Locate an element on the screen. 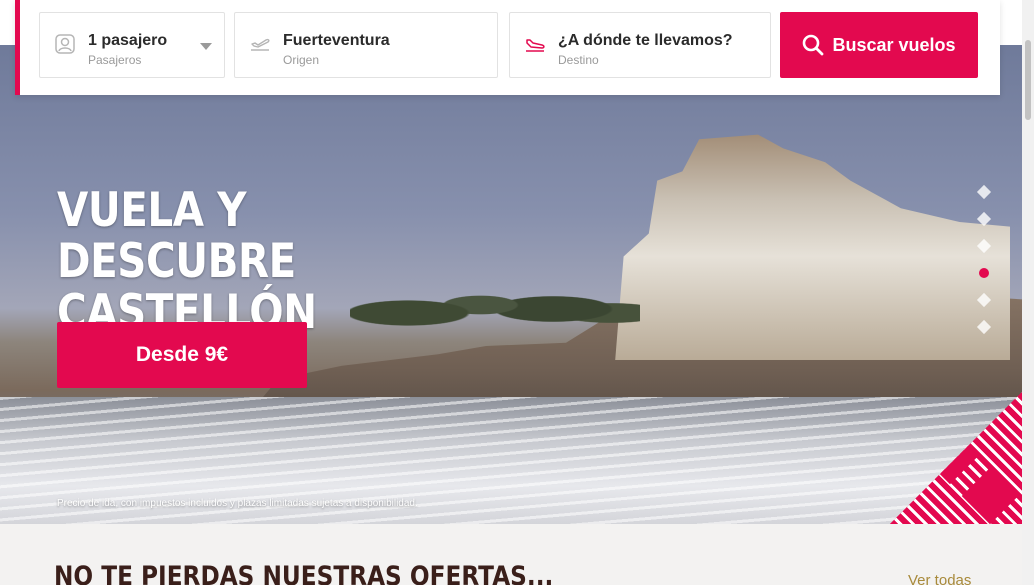  see-all-offers-link: Ver todas is located at coordinates (939, 578).